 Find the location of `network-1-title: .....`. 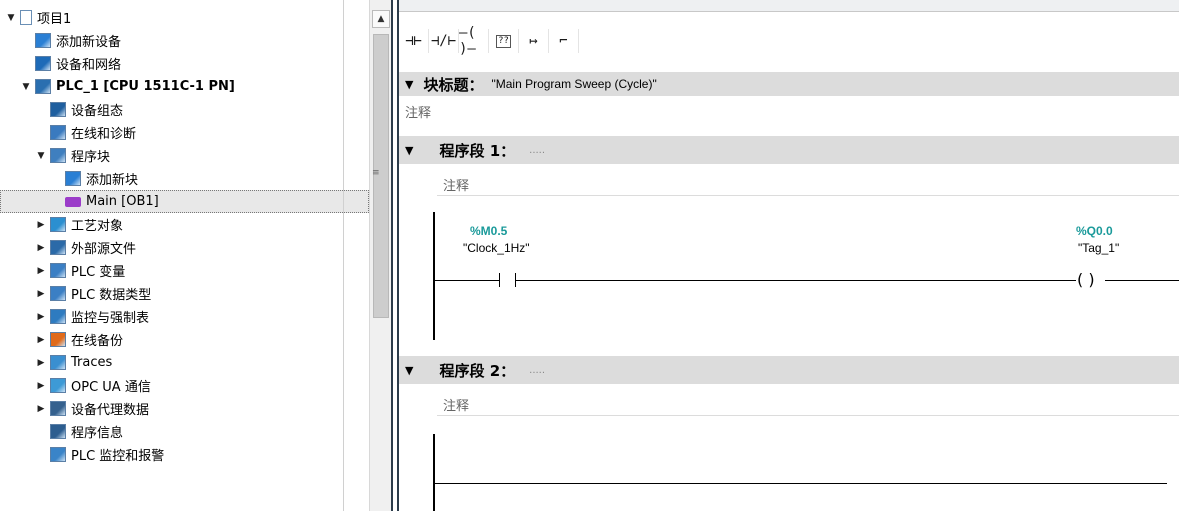

network-1-title: ..... is located at coordinates (537, 150).